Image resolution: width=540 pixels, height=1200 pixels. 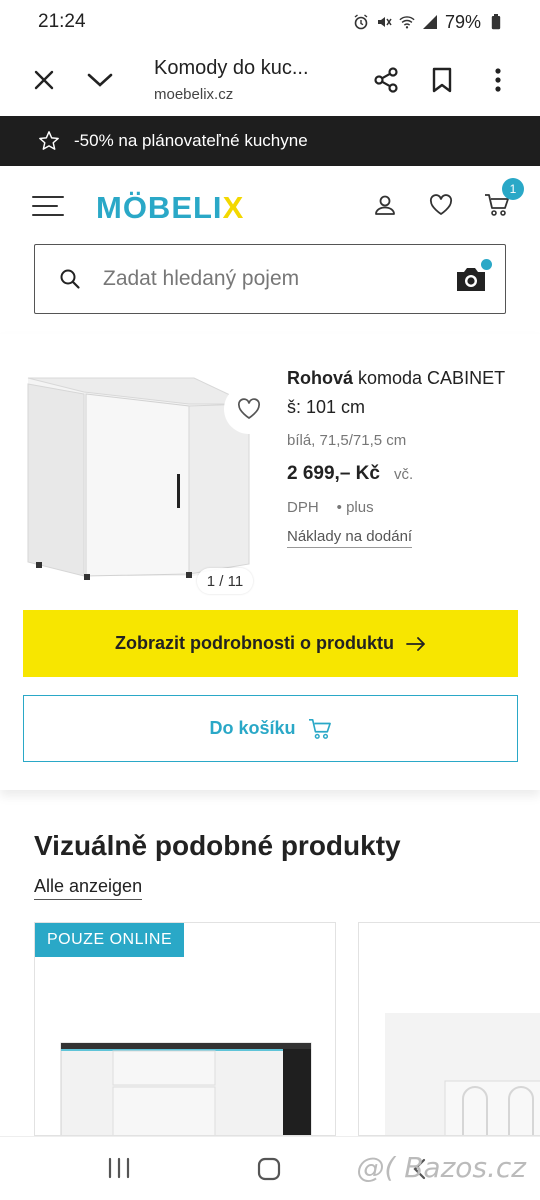 What do you see at coordinates (186, 1088) in the screenshot?
I see `sideboard-image` at bounding box center [186, 1088].